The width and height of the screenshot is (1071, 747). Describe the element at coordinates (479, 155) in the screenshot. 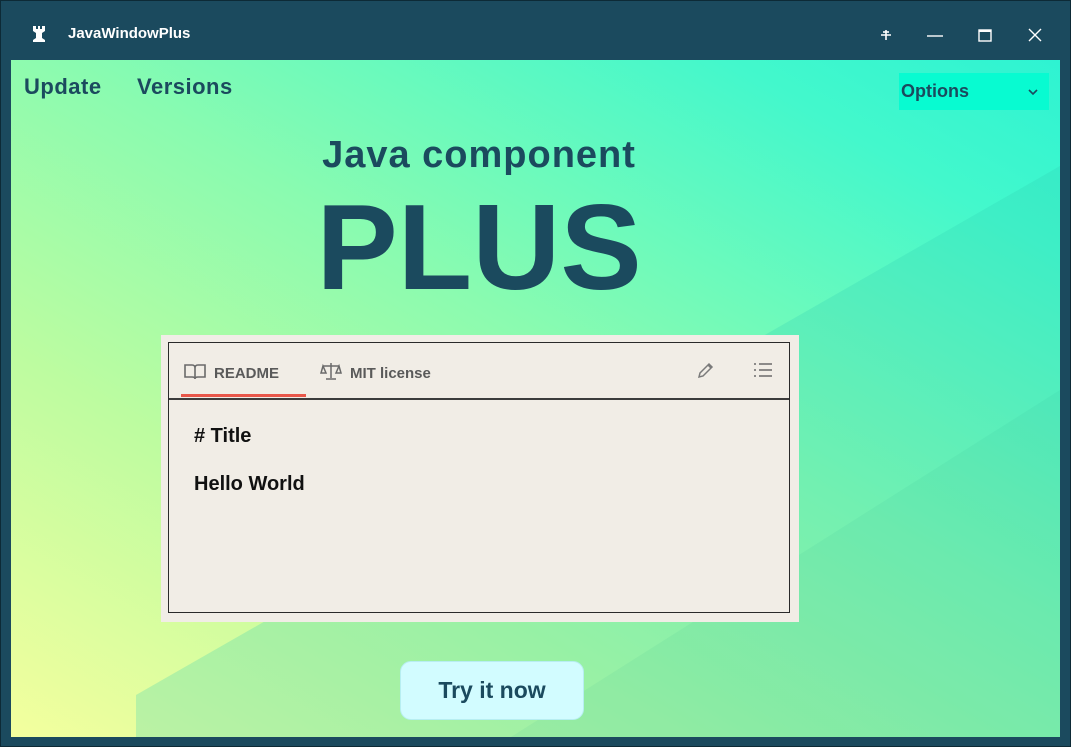

I see `hero-subtitle: Java component` at that location.